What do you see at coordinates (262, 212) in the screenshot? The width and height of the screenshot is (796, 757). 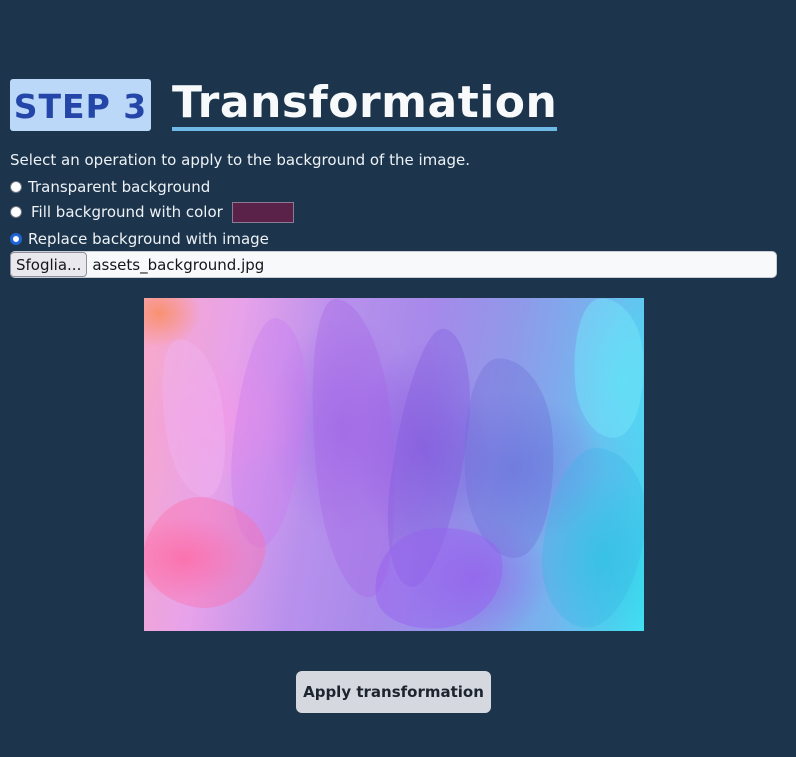 I see `color-picker` at bounding box center [262, 212].